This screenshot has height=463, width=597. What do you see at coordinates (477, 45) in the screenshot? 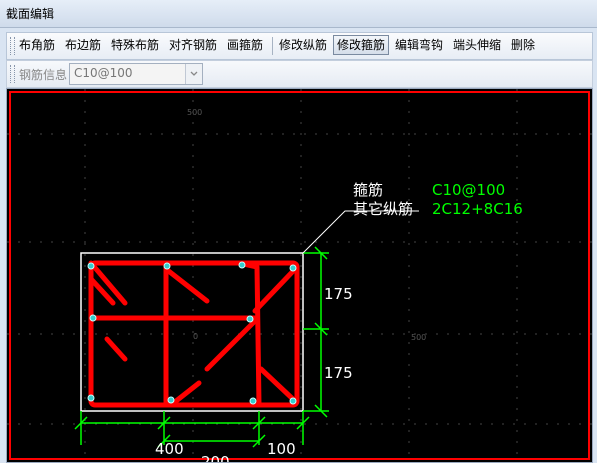
I see `end-extend-button: 端头伸缩` at bounding box center [477, 45].